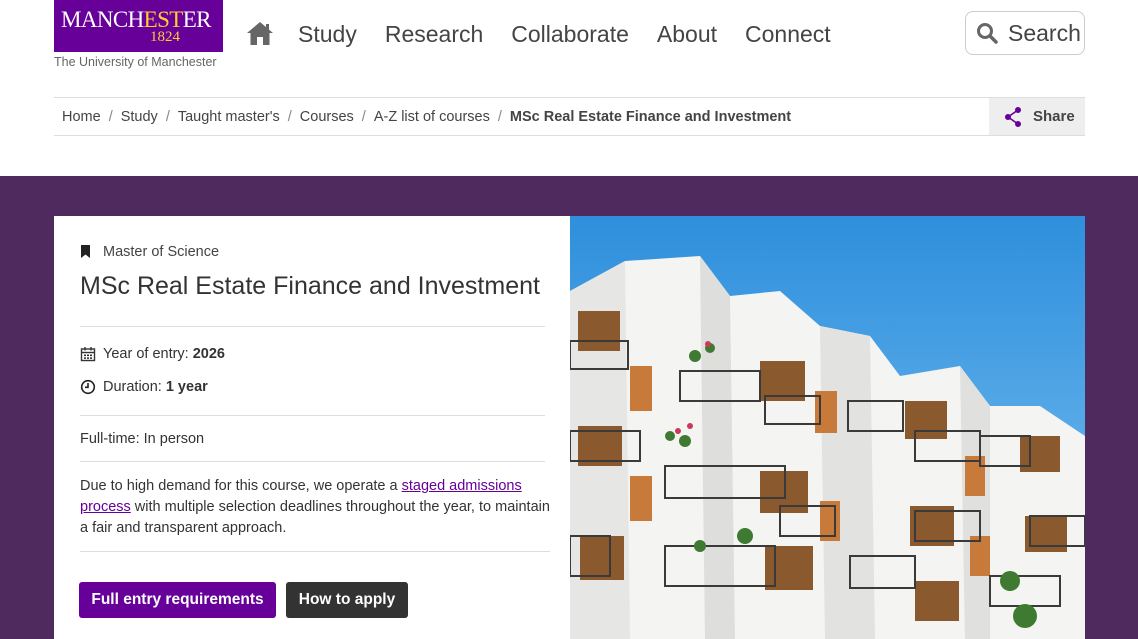  I want to click on duration-label: Duration:, so click(132, 387).